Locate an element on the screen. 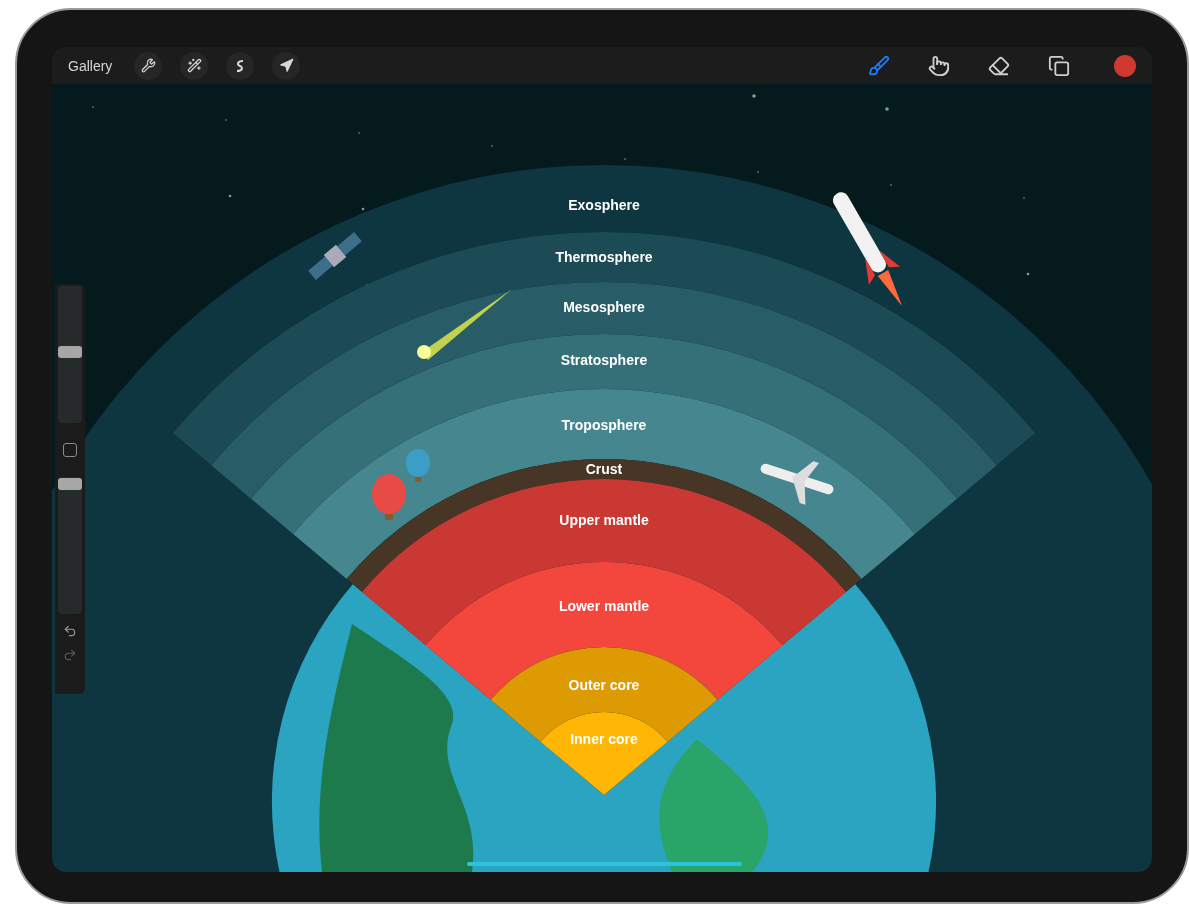 The height and width of the screenshot is (904, 1189). layers-icon is located at coordinates (1059, 65).